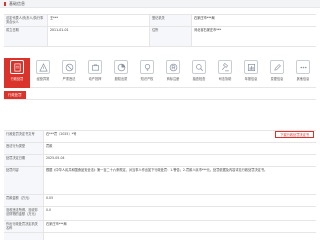  I want to click on gavel-icon, so click(225, 67).